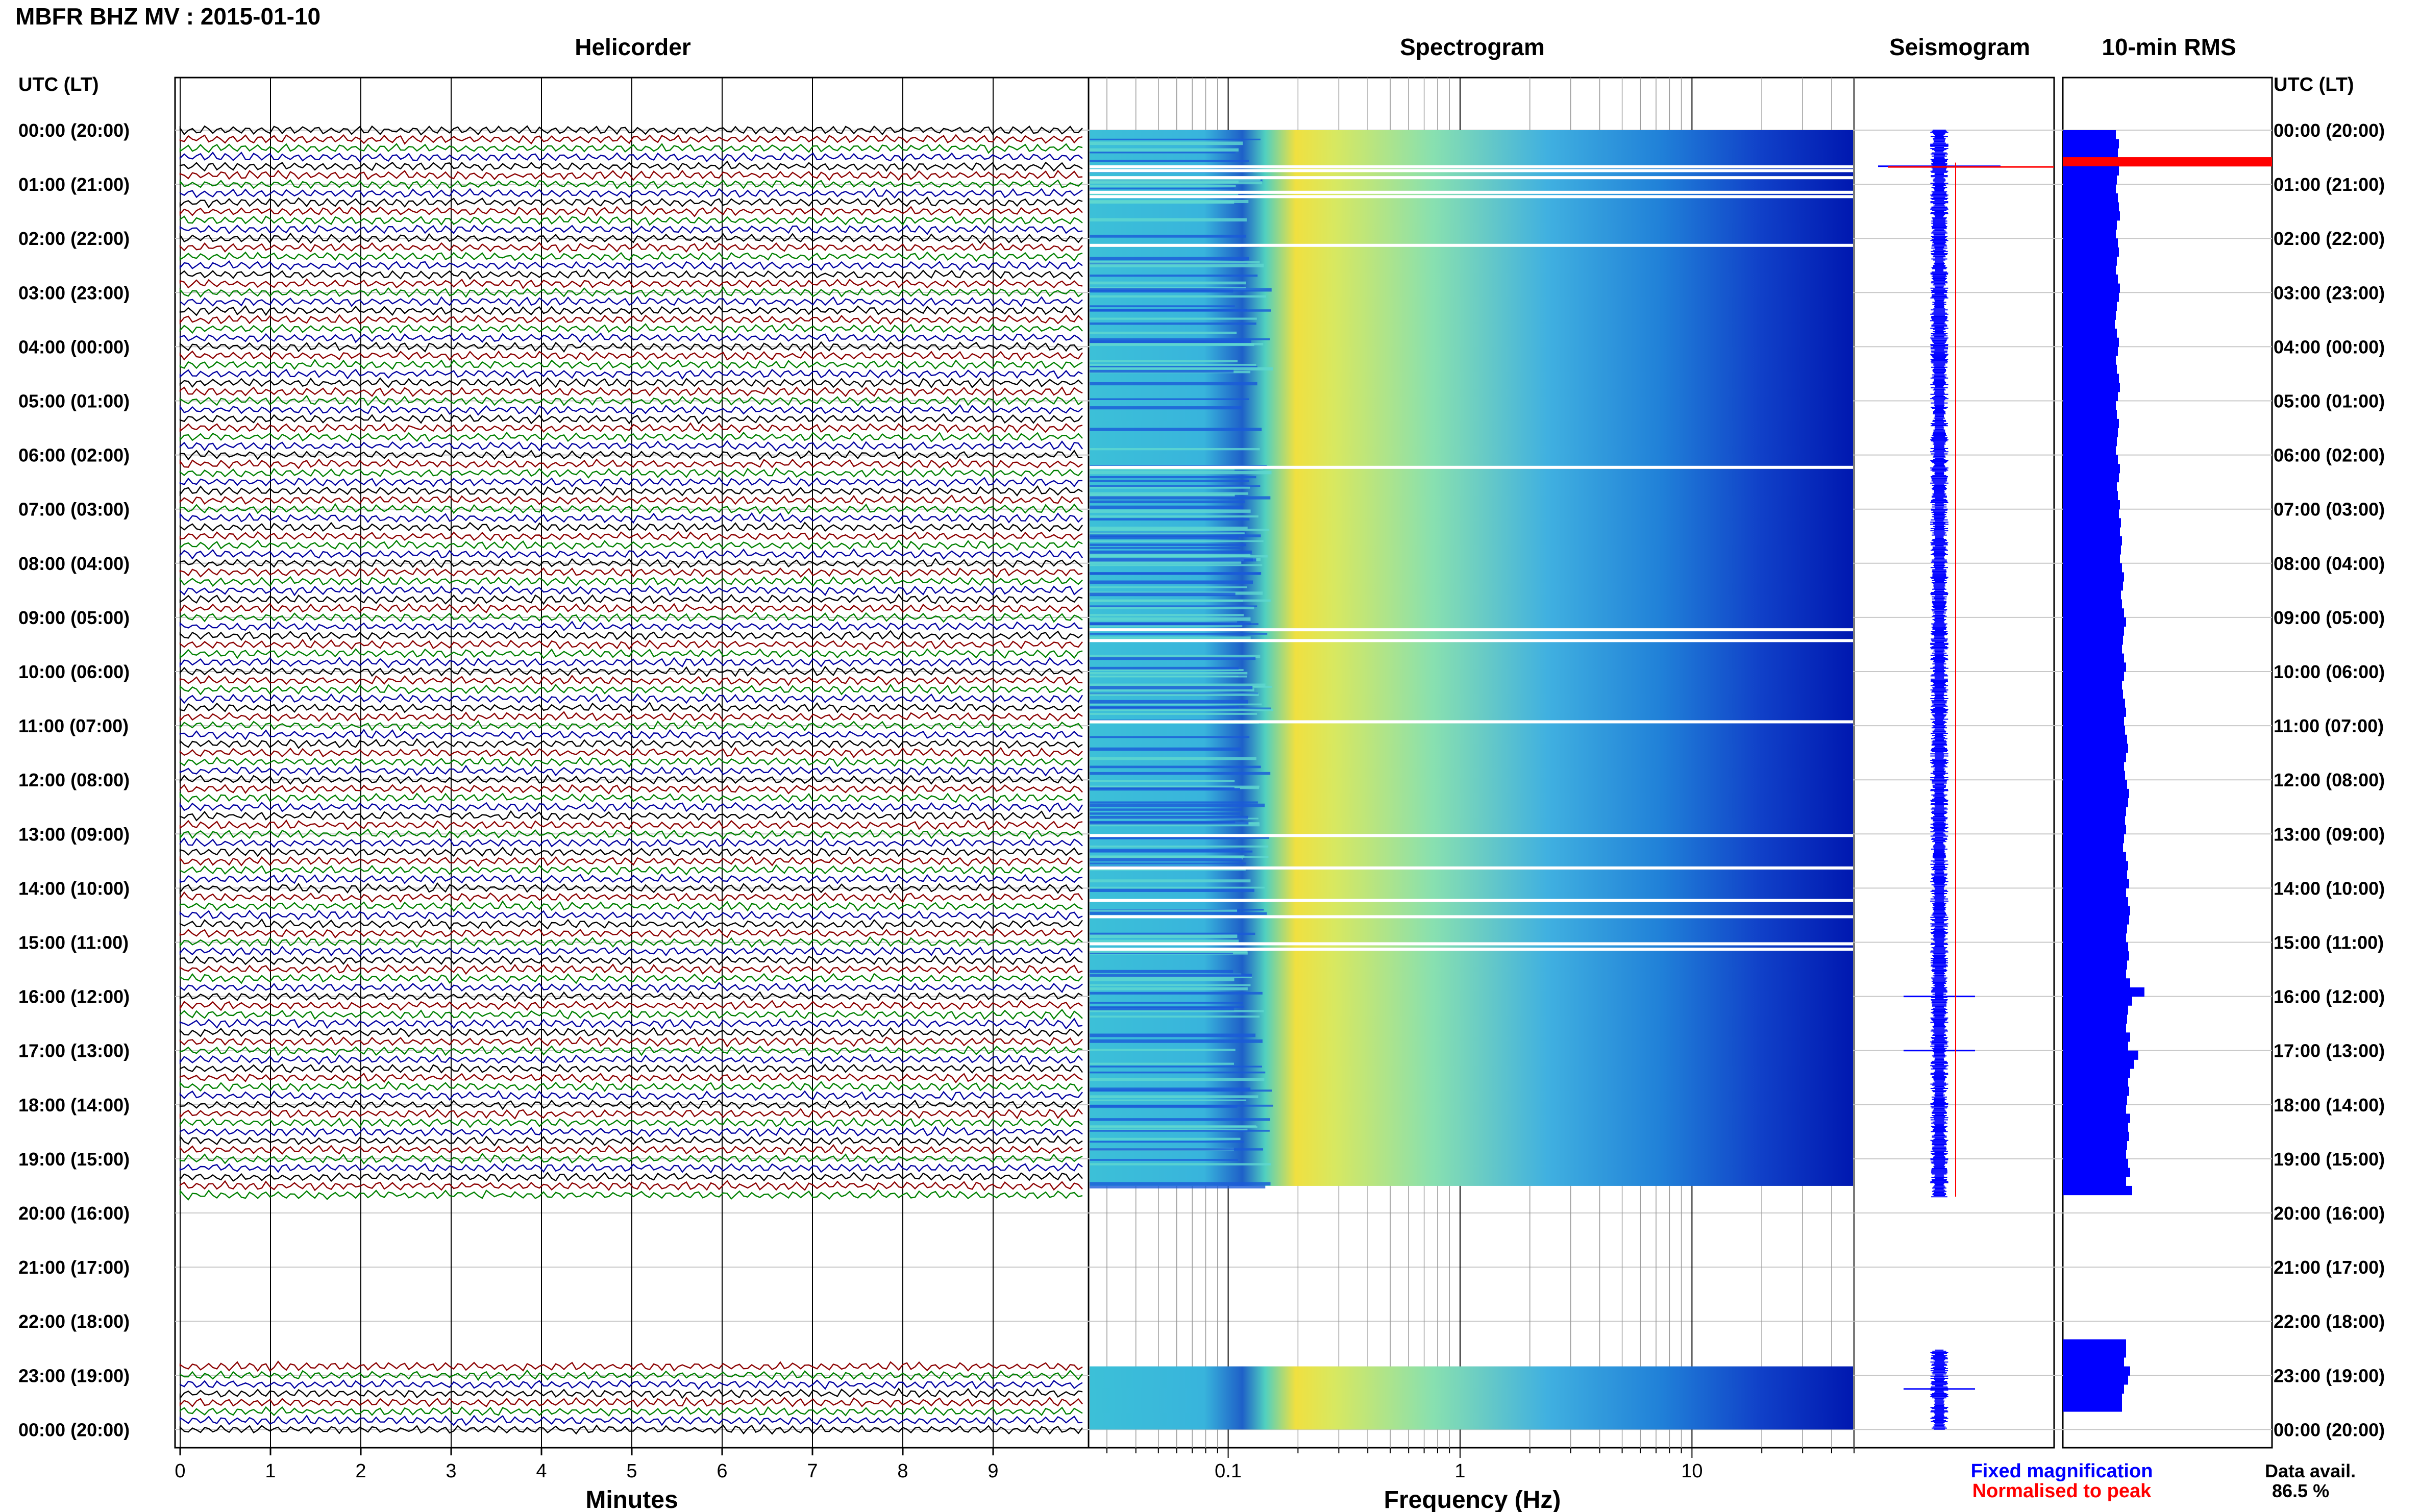 The width and height of the screenshot is (2419, 1512). I want to click on minute-tick-label: 5, so click(631, 1471).